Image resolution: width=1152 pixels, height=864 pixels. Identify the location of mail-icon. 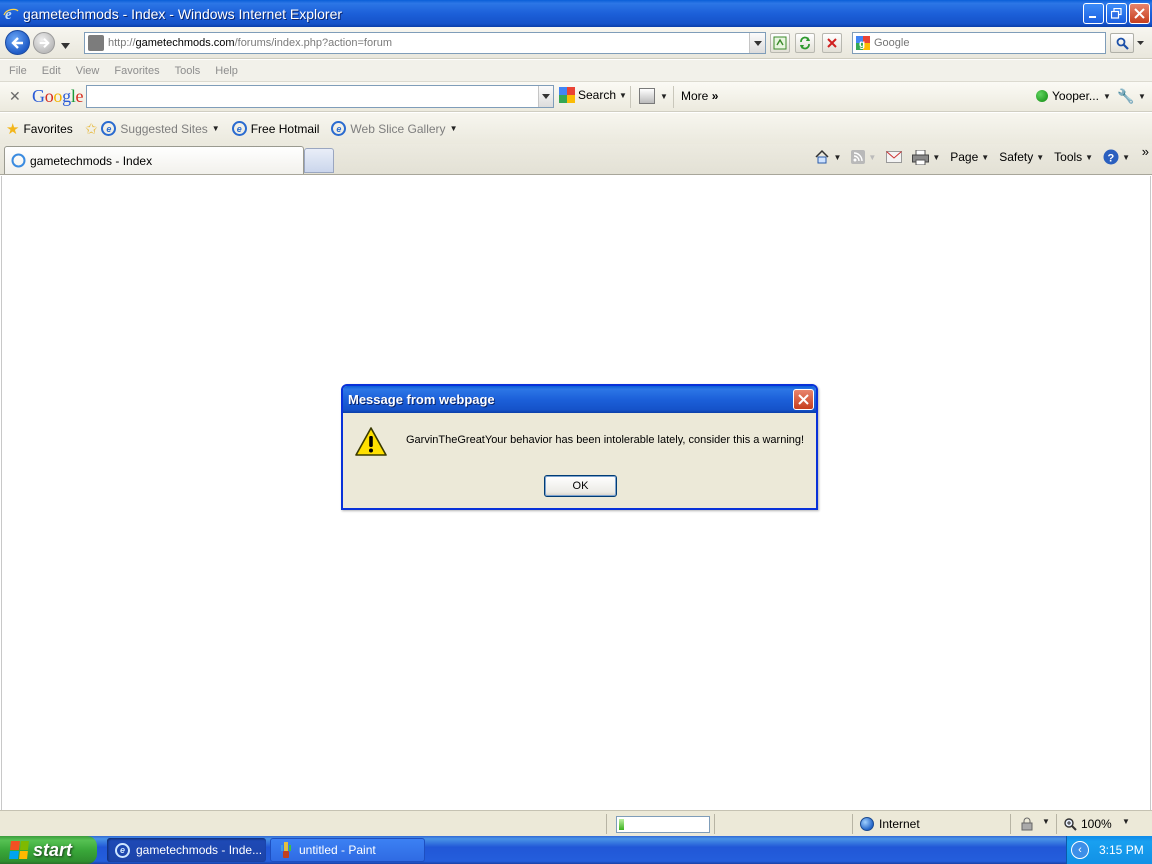
(894, 157).